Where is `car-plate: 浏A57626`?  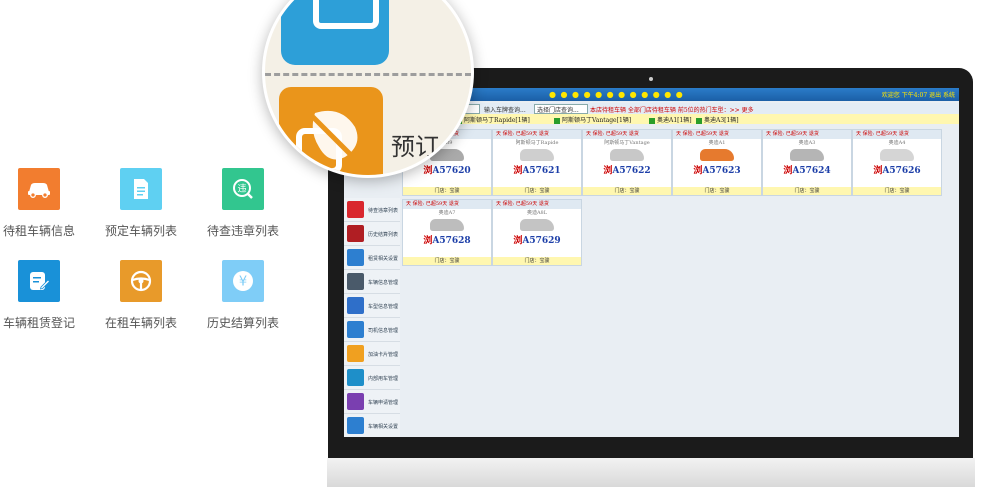
car-plate: 浏A57626 is located at coordinates (897, 171).